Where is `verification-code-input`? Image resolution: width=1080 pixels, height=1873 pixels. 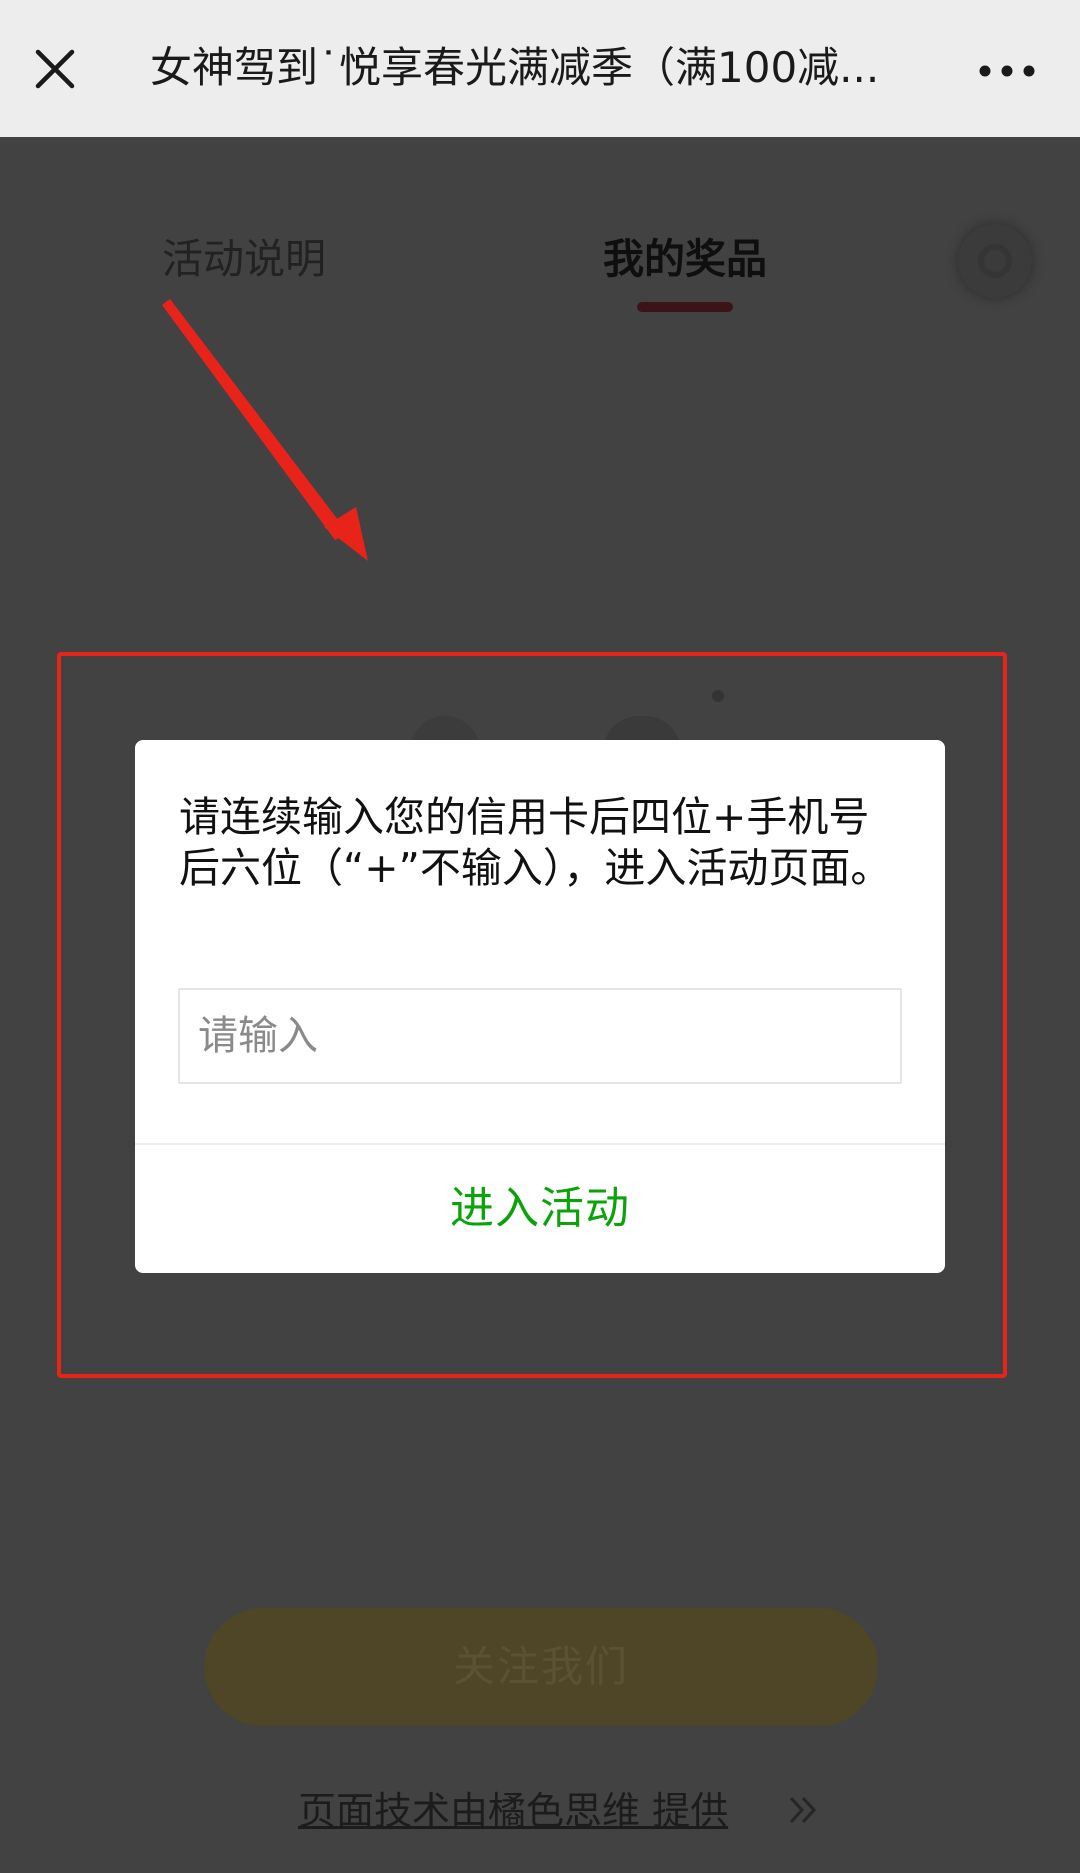 verification-code-input is located at coordinates (540, 1036).